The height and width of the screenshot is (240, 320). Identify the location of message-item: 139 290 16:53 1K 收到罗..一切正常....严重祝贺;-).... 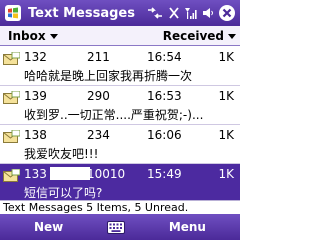
(120, 105).